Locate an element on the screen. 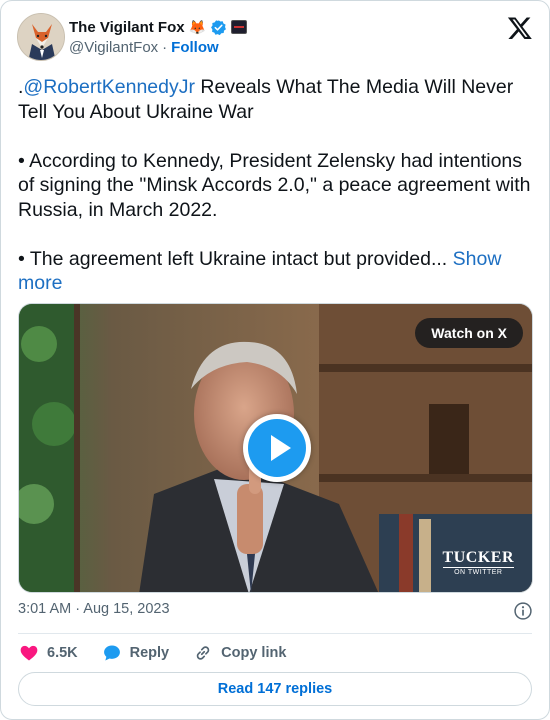 Image resolution: width=550 pixels, height=720 pixels. read-replies-button: Read 147 replies is located at coordinates (275, 689).